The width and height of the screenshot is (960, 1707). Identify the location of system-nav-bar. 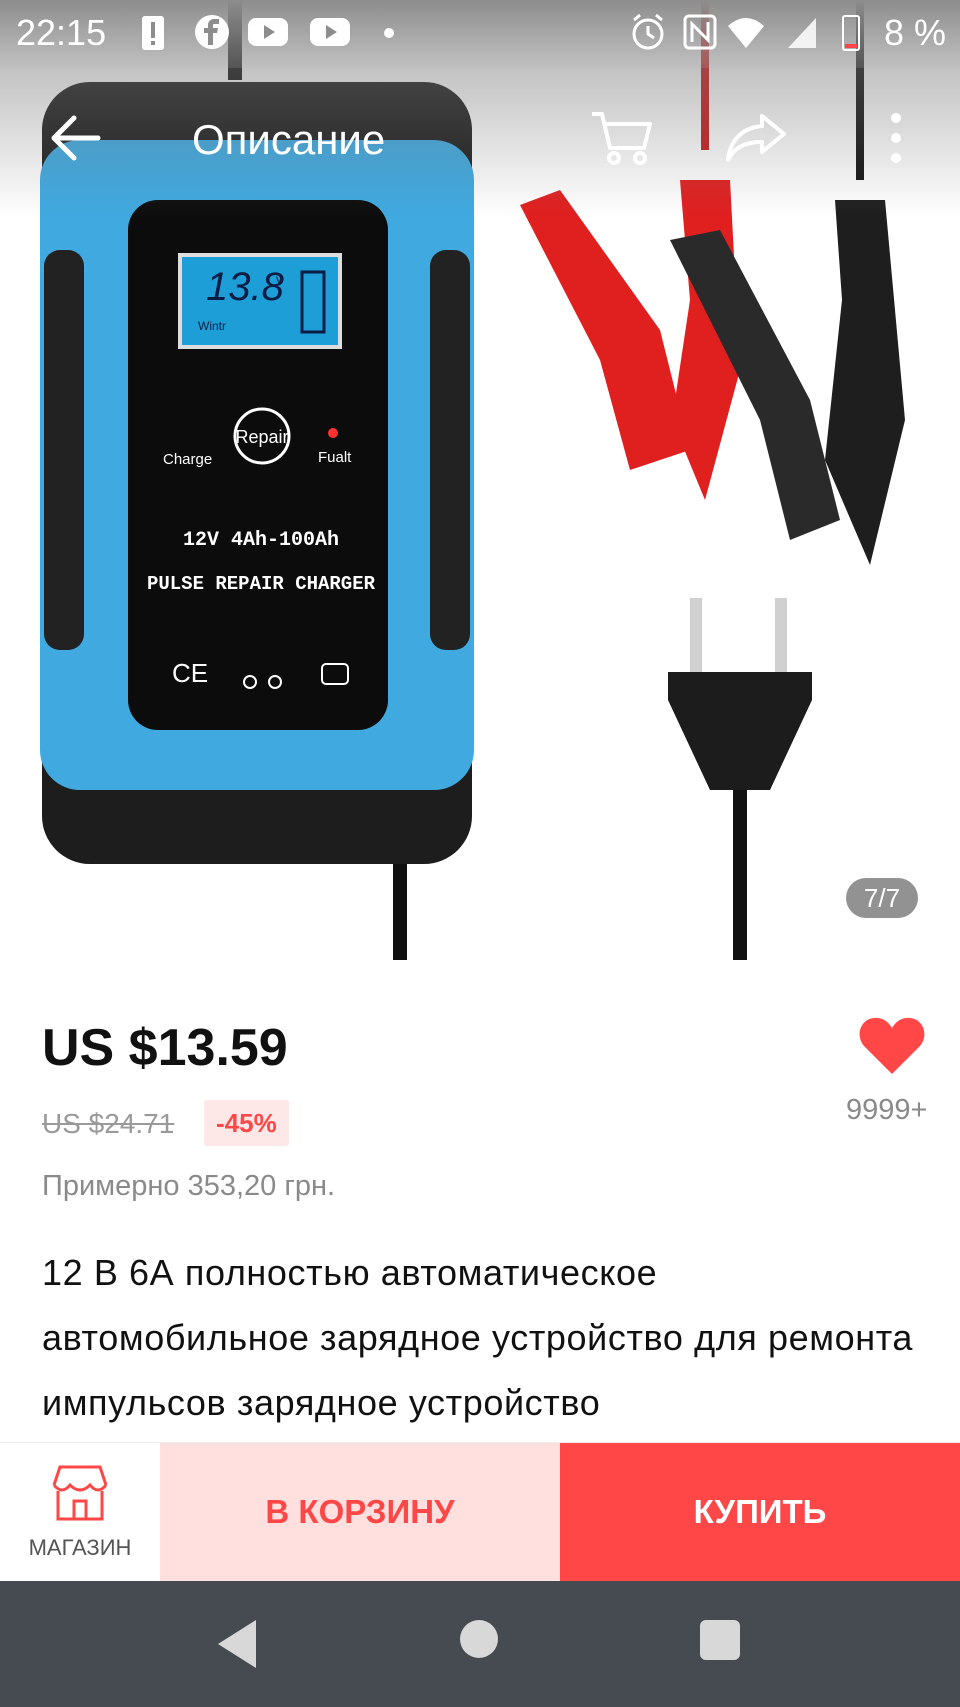
(480, 1643).